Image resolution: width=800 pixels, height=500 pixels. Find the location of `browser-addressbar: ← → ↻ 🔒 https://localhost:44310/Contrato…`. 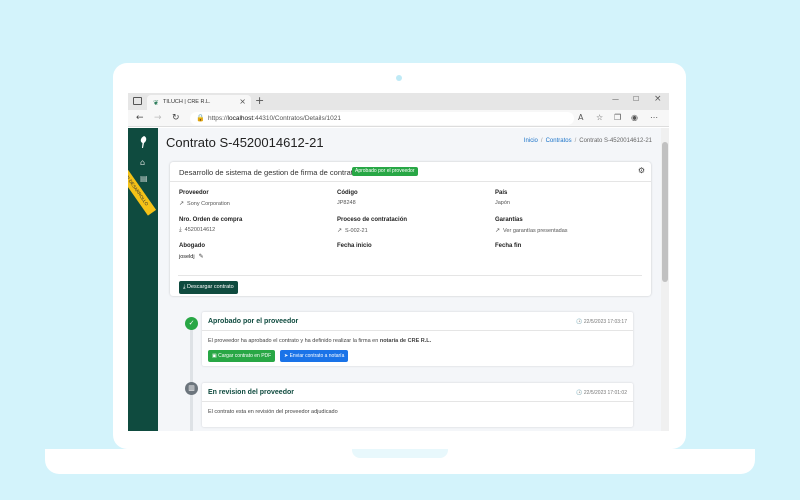

browser-addressbar: ← → ↻ 🔒 https://localhost:44310/Contrato… is located at coordinates (398, 118).